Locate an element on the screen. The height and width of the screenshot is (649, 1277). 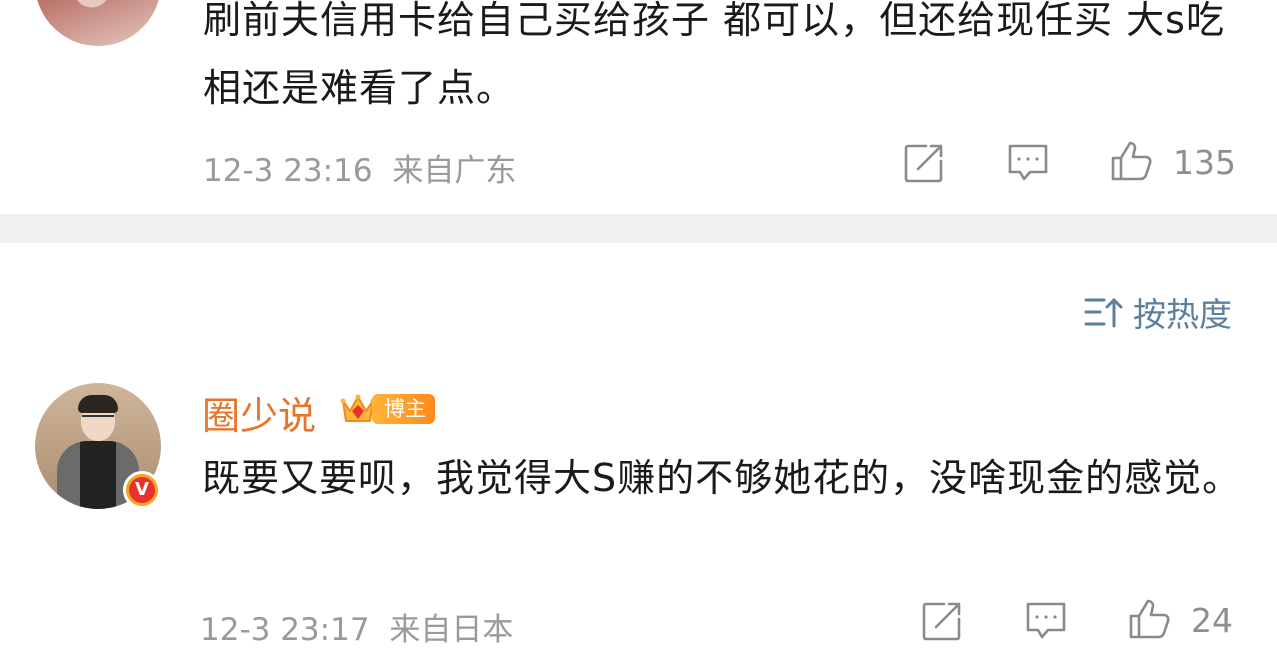
comment-text: 既要又要呗，我觉得大S赚的不够她花的，没啥现金的感觉。 is located at coordinates (722, 478).